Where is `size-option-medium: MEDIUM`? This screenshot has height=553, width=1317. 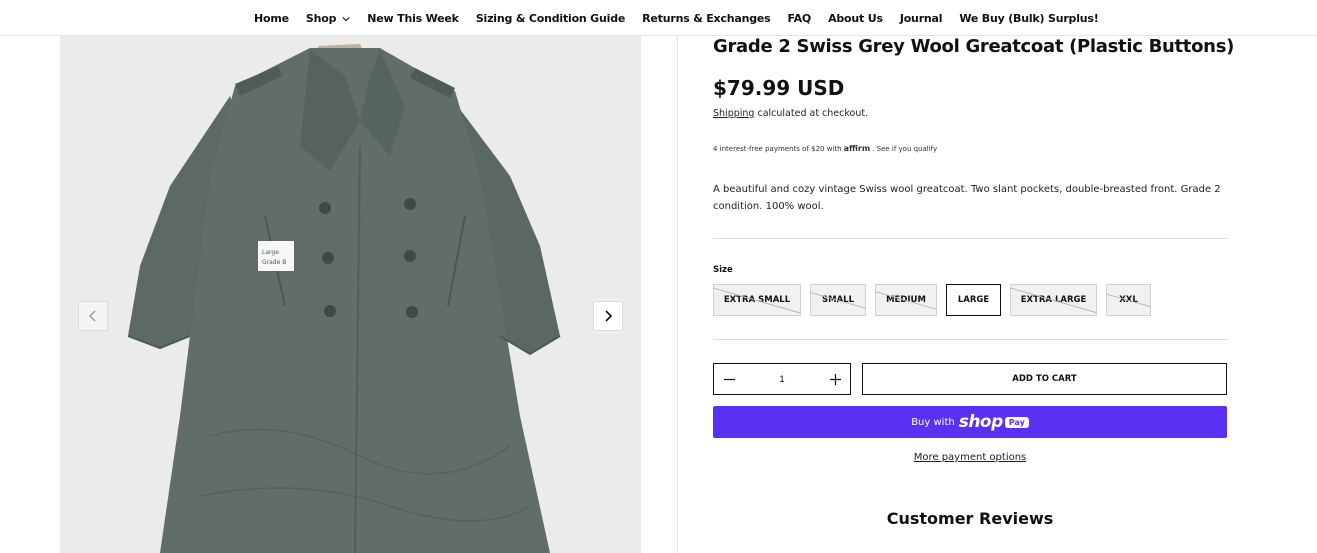
size-option-medium: MEDIUM is located at coordinates (906, 300).